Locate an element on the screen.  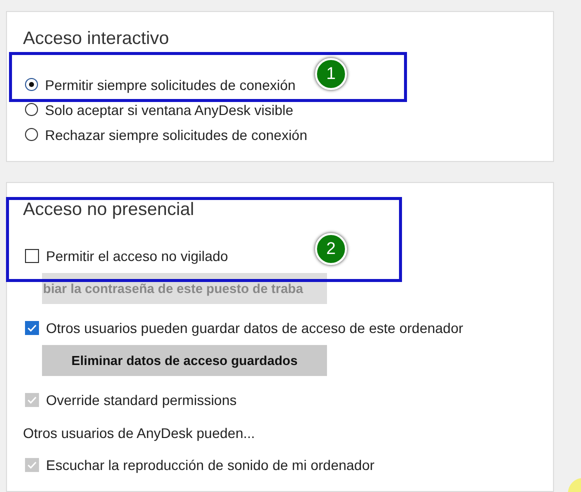
radio-label: Rechazar siempre solicitudes de conexión is located at coordinates (176, 134).